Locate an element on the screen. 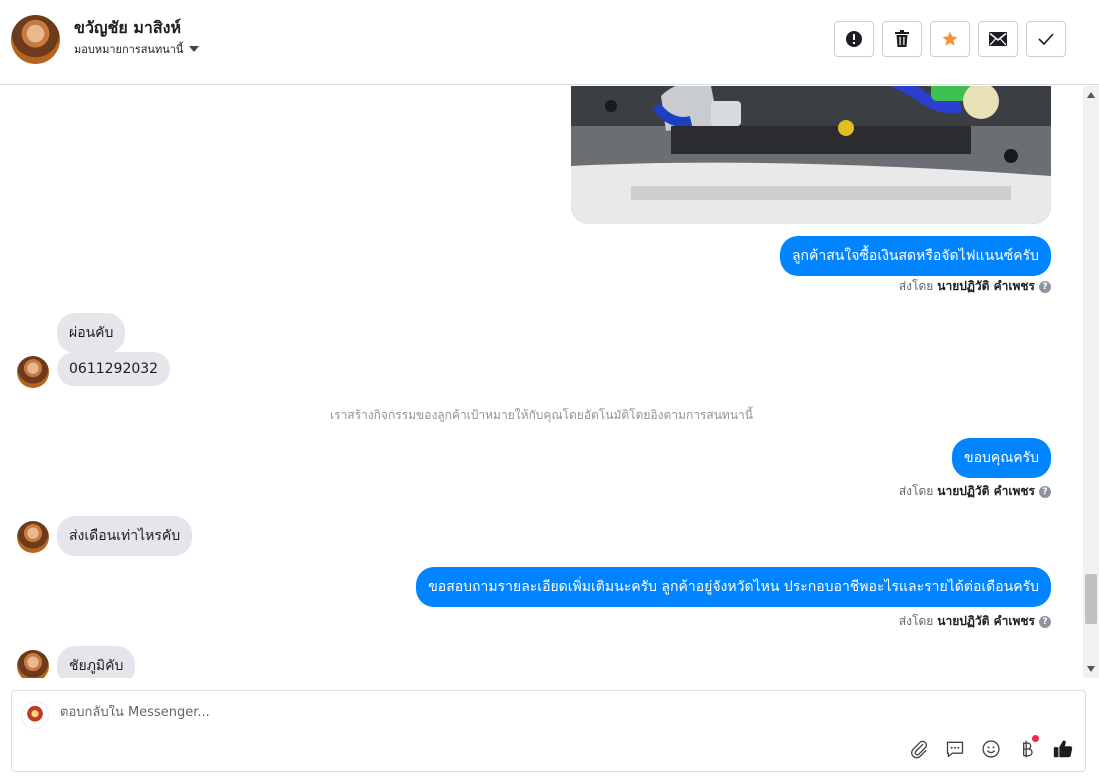 Image resolution: width=1099 pixels, height=776 pixels. incoming-message: ชัยภูมิคับ is located at coordinates (96, 662).